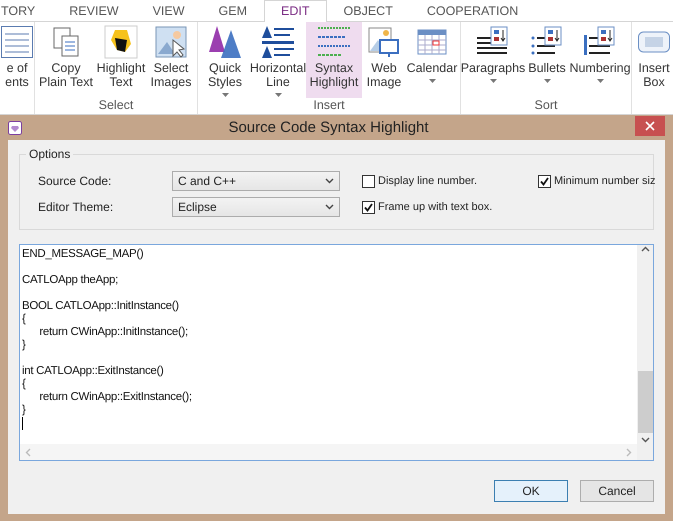  What do you see at coordinates (645, 402) in the screenshot?
I see `scroll-thumb` at bounding box center [645, 402].